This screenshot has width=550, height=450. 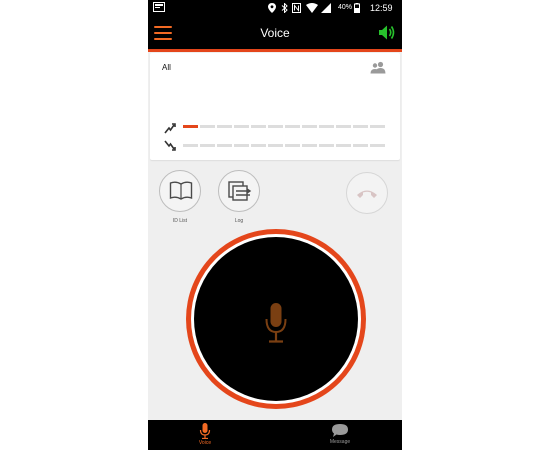 I want to click on push-to-talk-button, so click(x=276, y=319).